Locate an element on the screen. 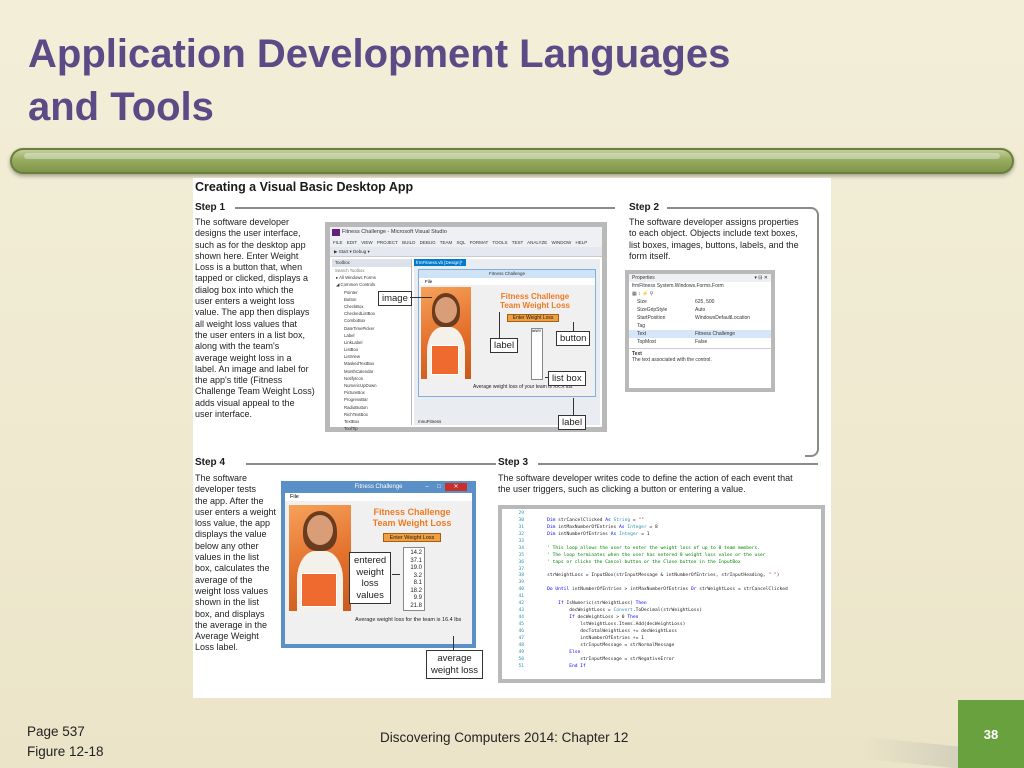 This screenshot has width=1024, height=768. step-1-line: Challenge Team Weight Loss) is located at coordinates (255, 391).